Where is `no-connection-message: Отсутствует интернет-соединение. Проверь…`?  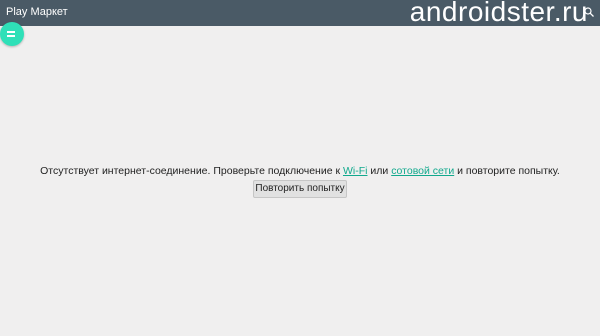 no-connection-message: Отсутствует интернет-соединение. Проверь… is located at coordinates (300, 171).